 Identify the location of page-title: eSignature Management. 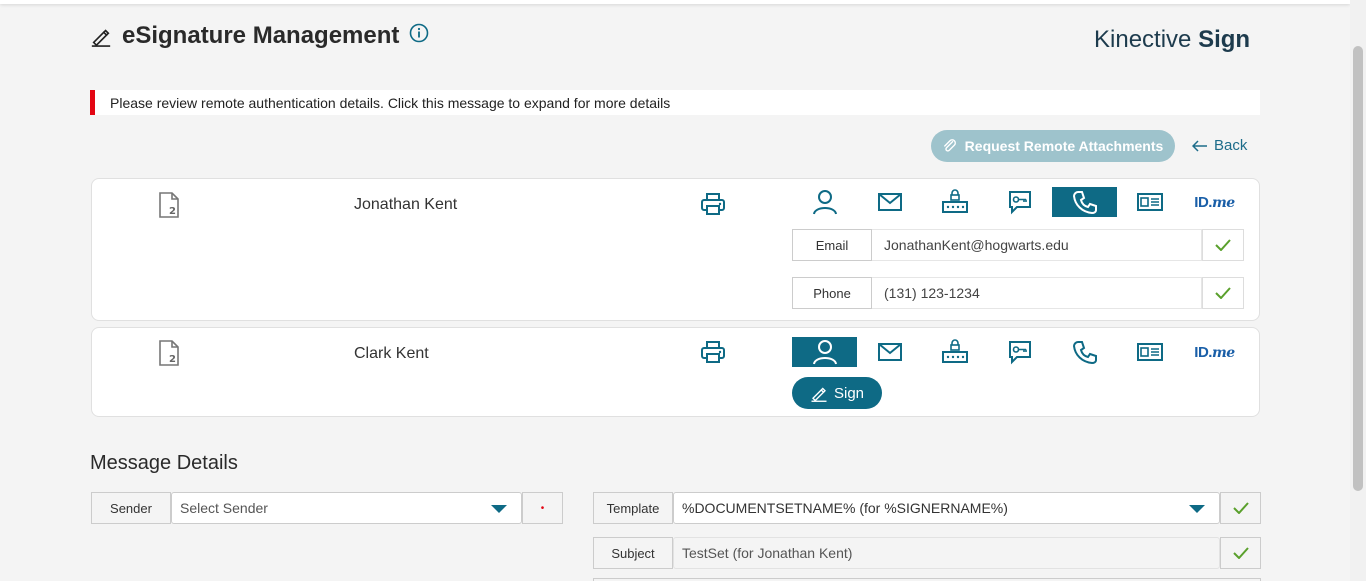
(261, 35).